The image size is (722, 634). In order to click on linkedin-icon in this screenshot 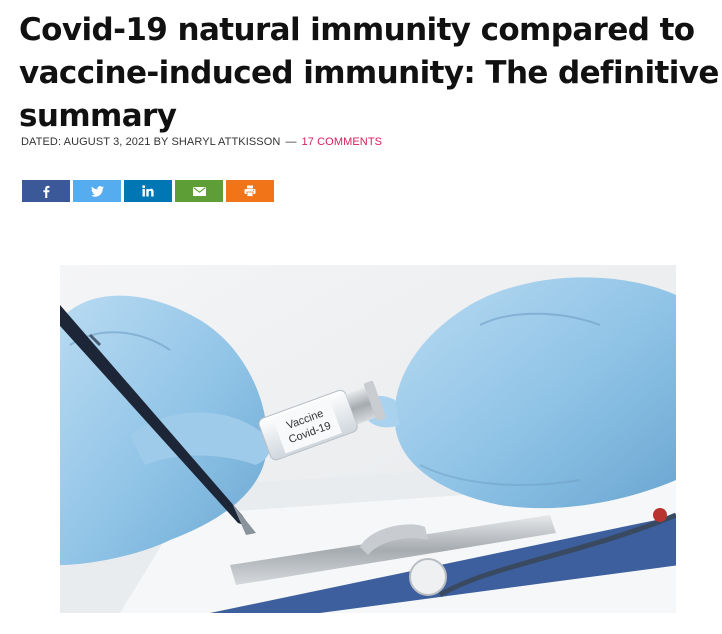, I will do `click(148, 191)`.